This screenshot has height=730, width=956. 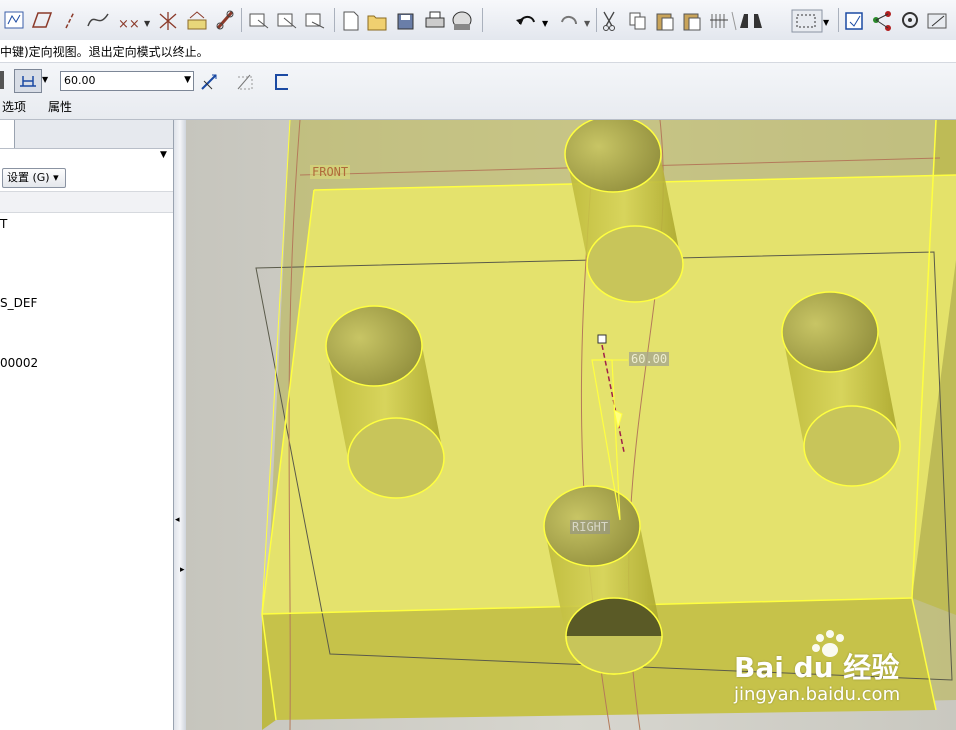 I want to click on axis-icon, so click(x=70, y=20).